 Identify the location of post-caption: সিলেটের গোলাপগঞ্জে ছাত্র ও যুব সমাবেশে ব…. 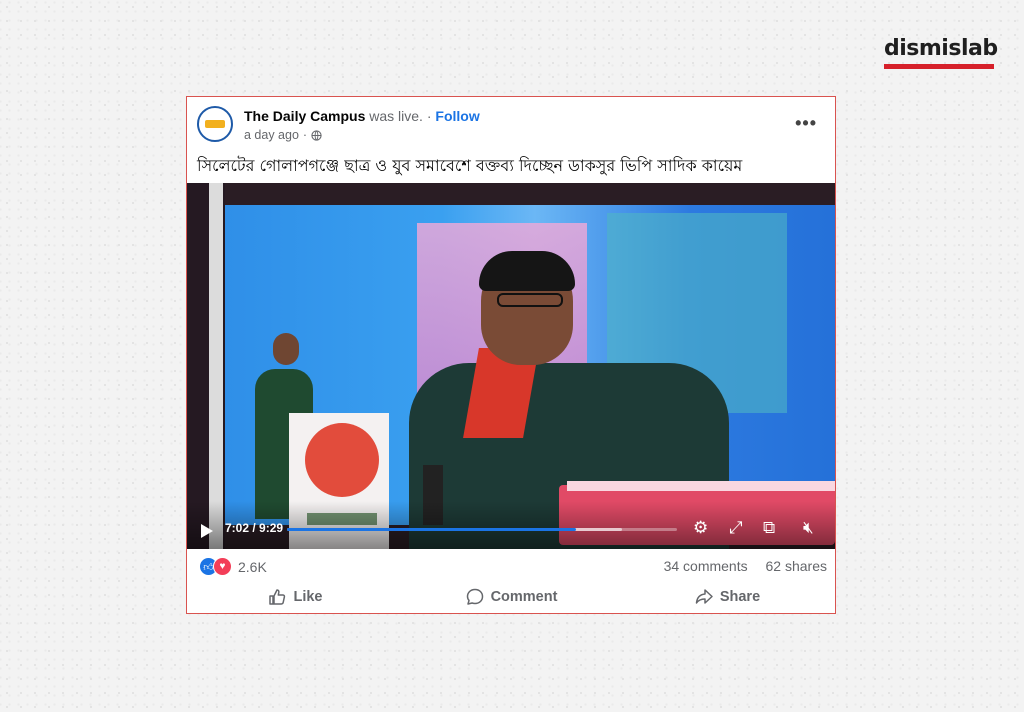
(470, 165).